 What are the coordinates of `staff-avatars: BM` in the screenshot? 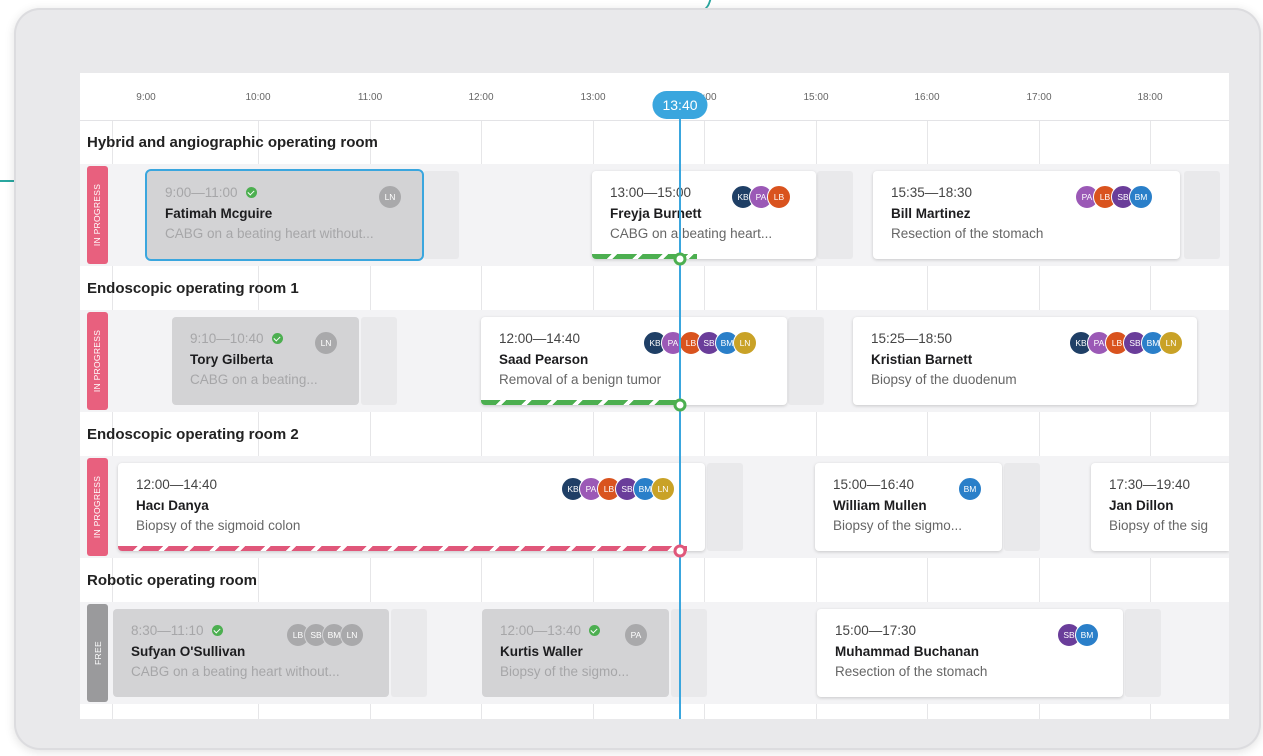 It's located at (970, 489).